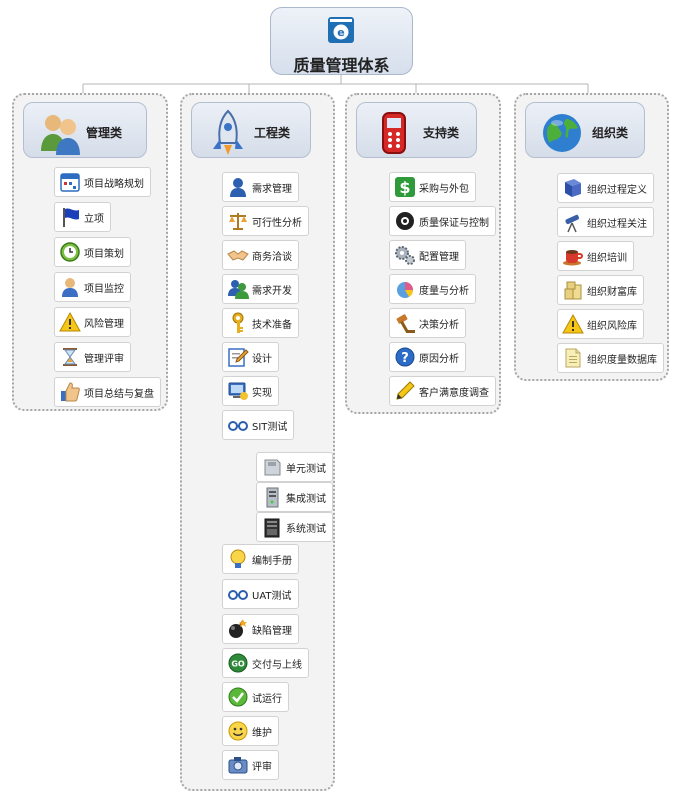 The width and height of the screenshot is (680, 798). Describe the element at coordinates (119, 394) in the screenshot. I see `node-label: 项目总结与复盘` at that location.